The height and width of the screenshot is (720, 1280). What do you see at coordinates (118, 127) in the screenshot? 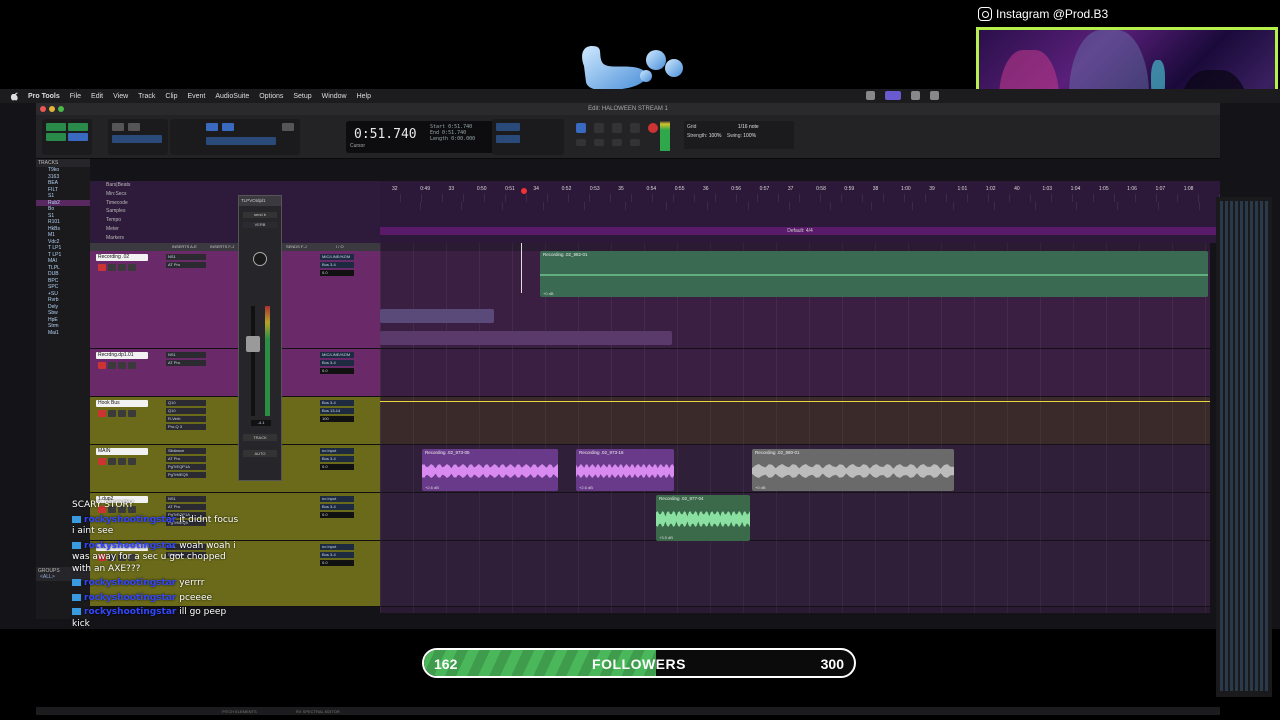
I see `zoom-out-button` at bounding box center [118, 127].